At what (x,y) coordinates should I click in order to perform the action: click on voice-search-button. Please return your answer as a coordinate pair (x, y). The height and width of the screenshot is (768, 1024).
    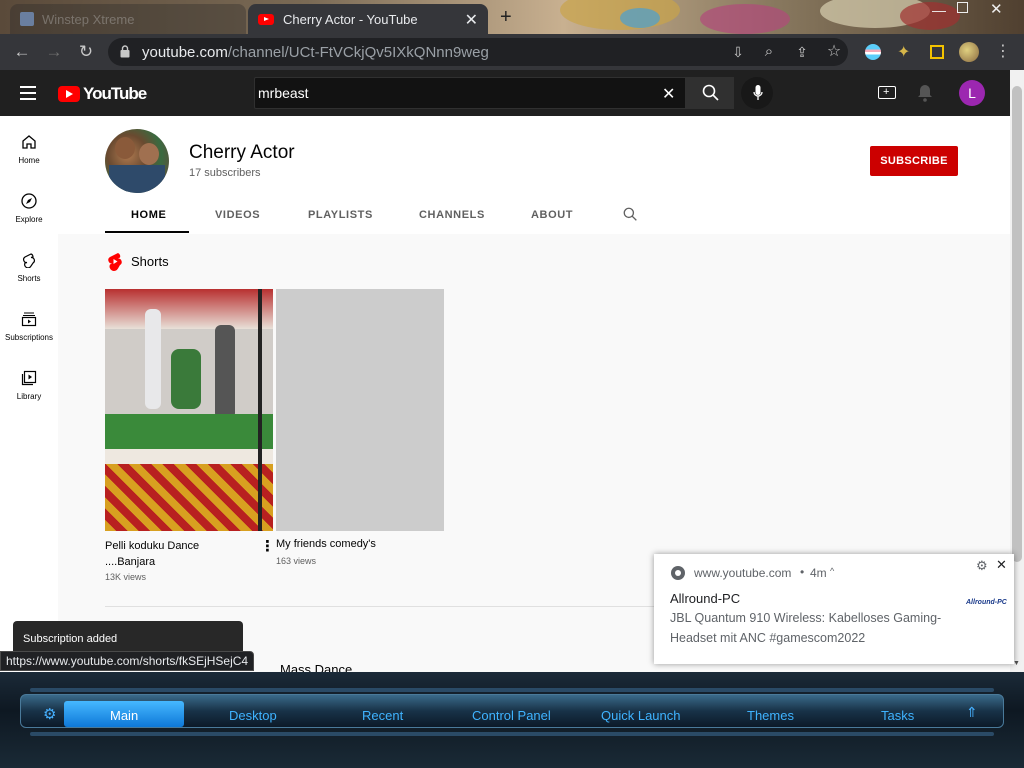
    Looking at the image, I should click on (757, 93).